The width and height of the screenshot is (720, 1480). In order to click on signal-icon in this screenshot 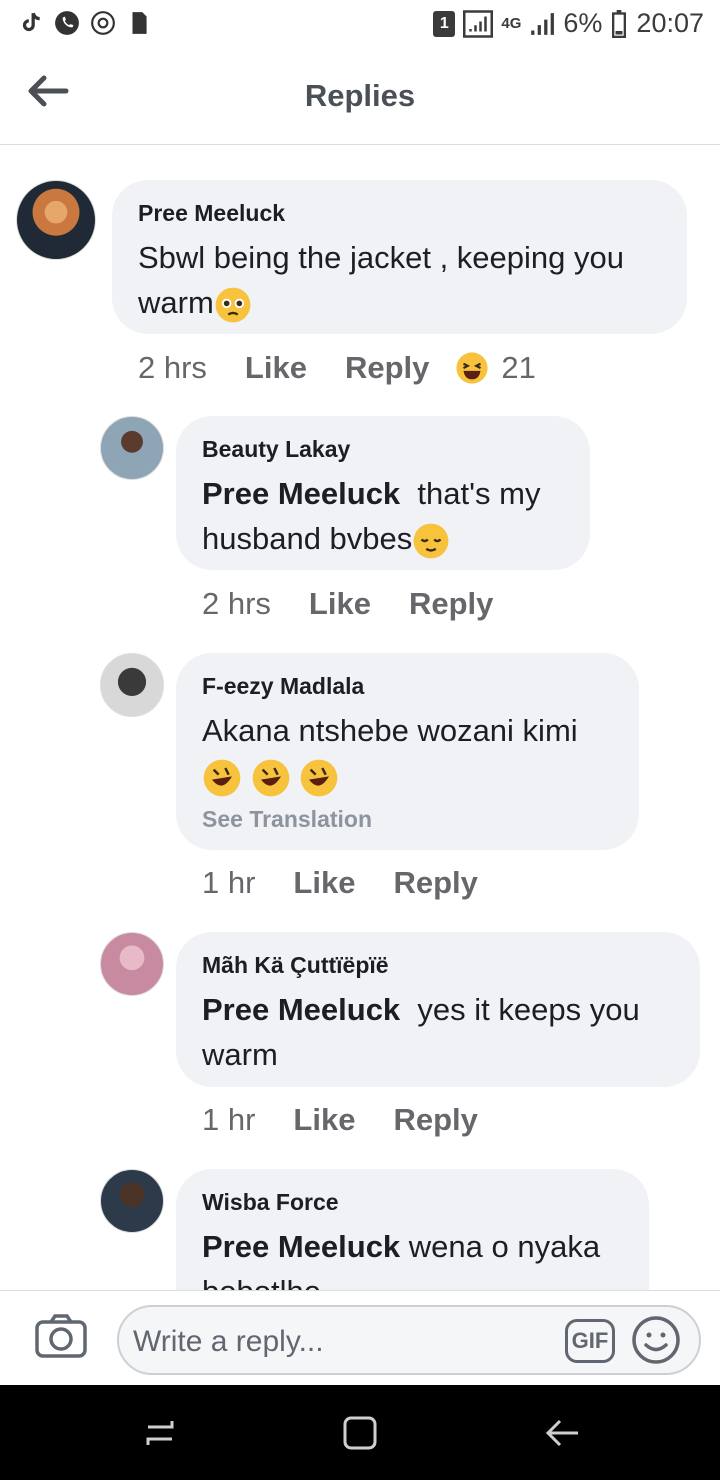, I will do `click(478, 23)`.